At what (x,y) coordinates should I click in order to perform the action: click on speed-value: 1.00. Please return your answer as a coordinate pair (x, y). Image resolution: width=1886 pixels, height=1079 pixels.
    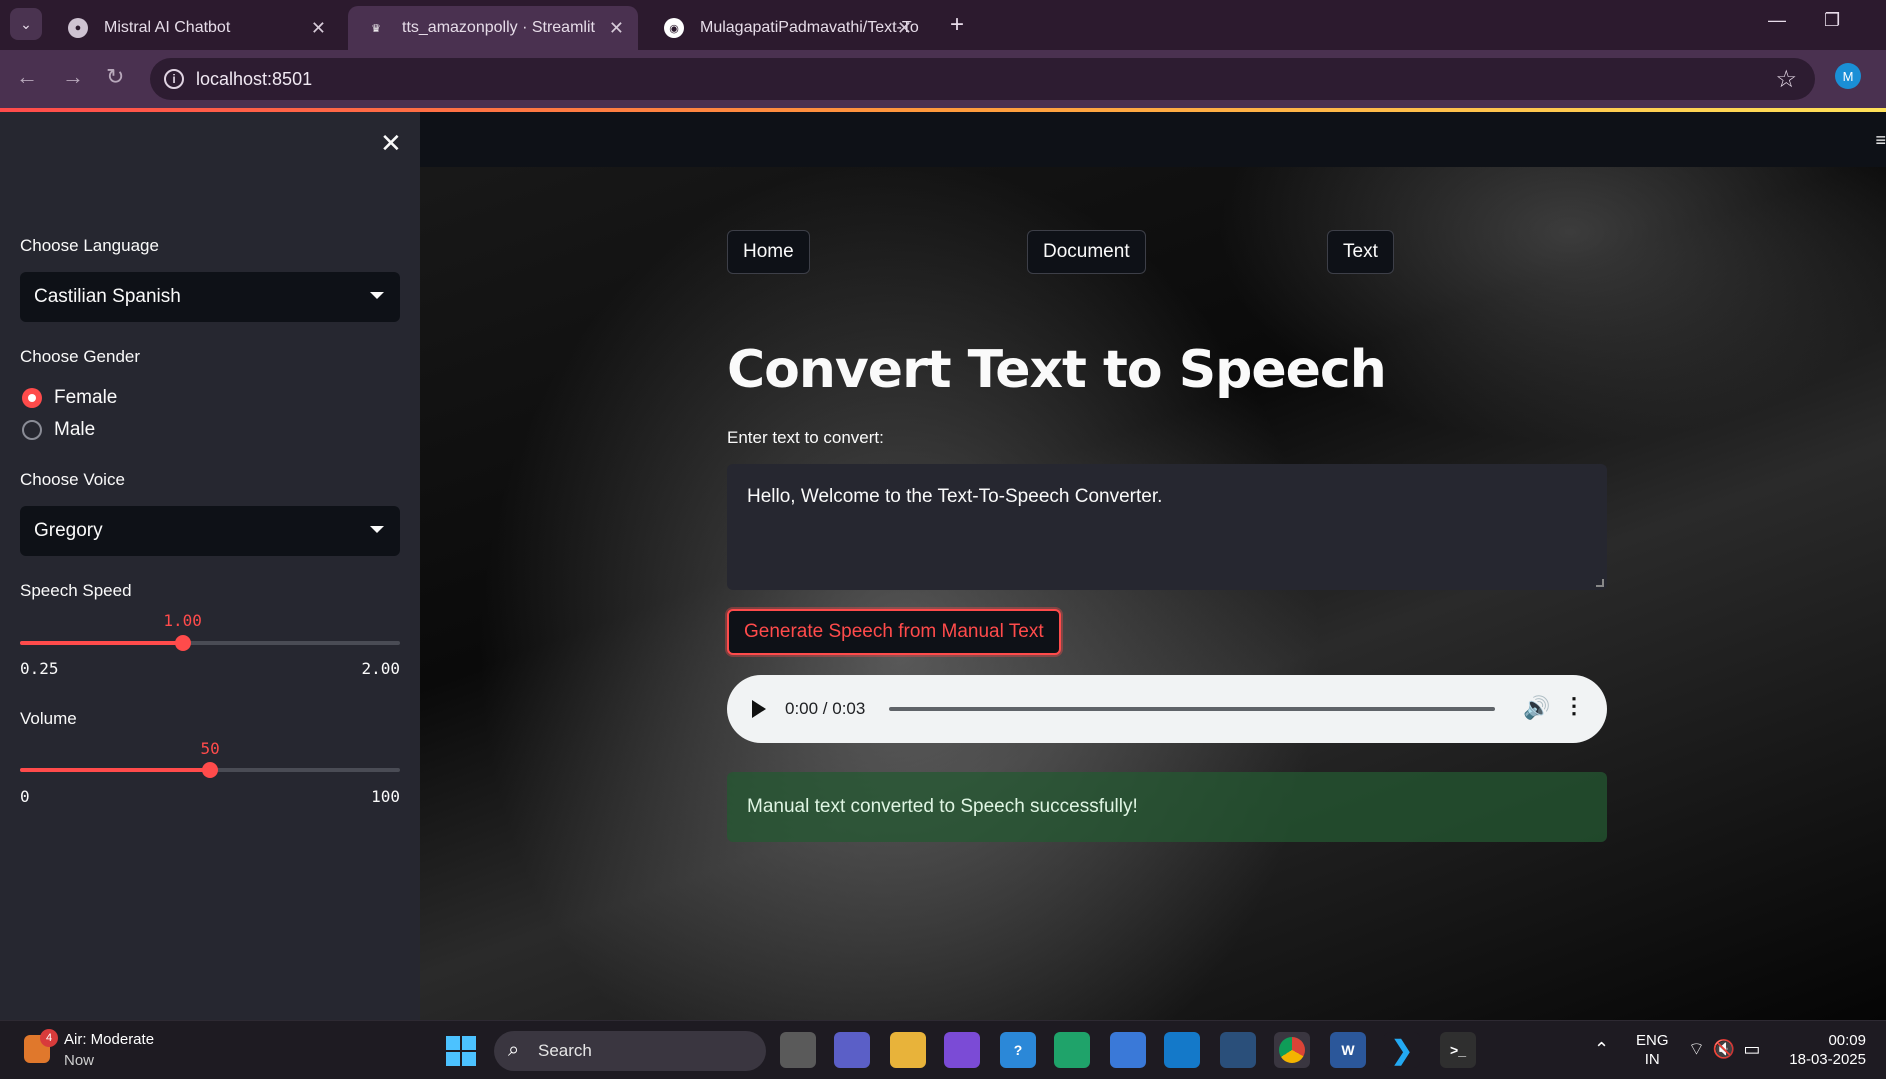
    Looking at the image, I should click on (182, 620).